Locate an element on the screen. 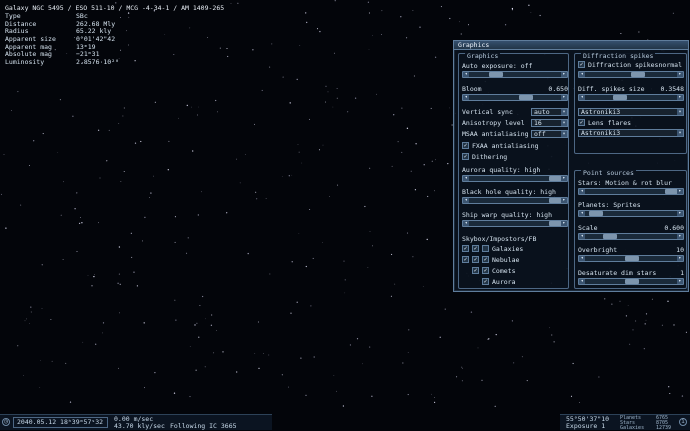 The width and height of the screenshot is (690, 431). desaturate-slider: ◂ ▸ is located at coordinates (631, 281).